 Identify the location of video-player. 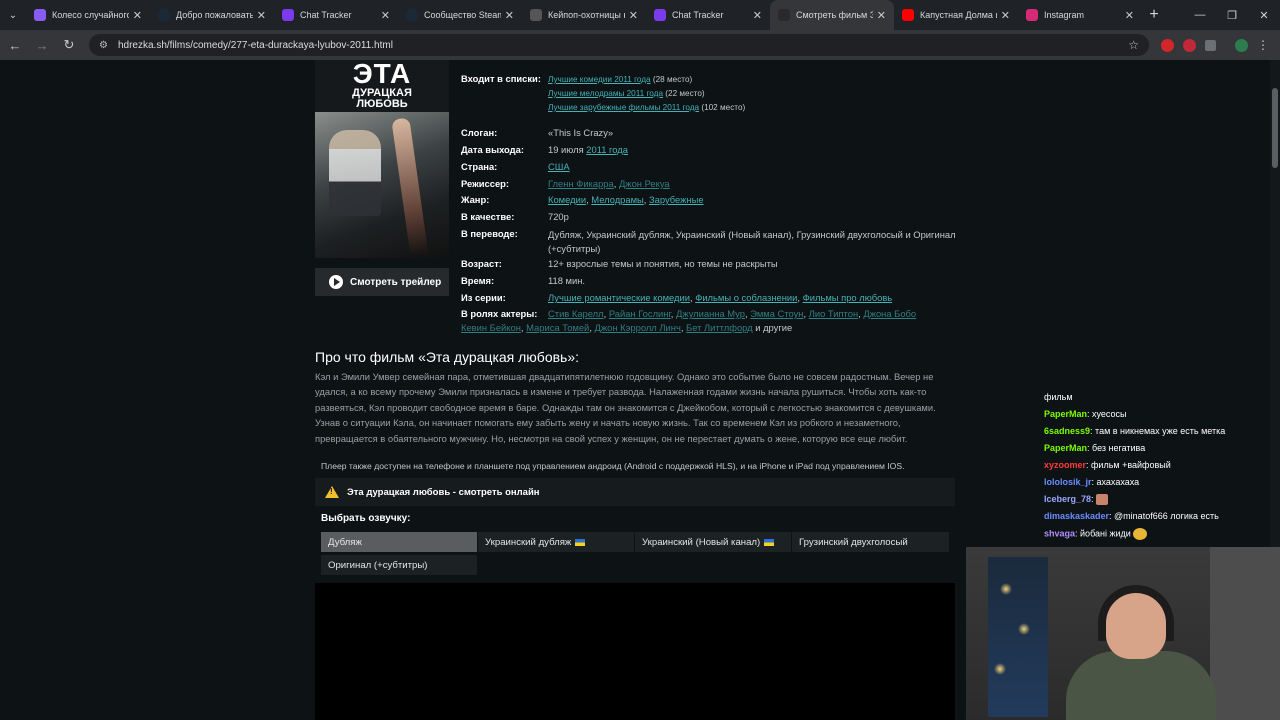
(635, 651).